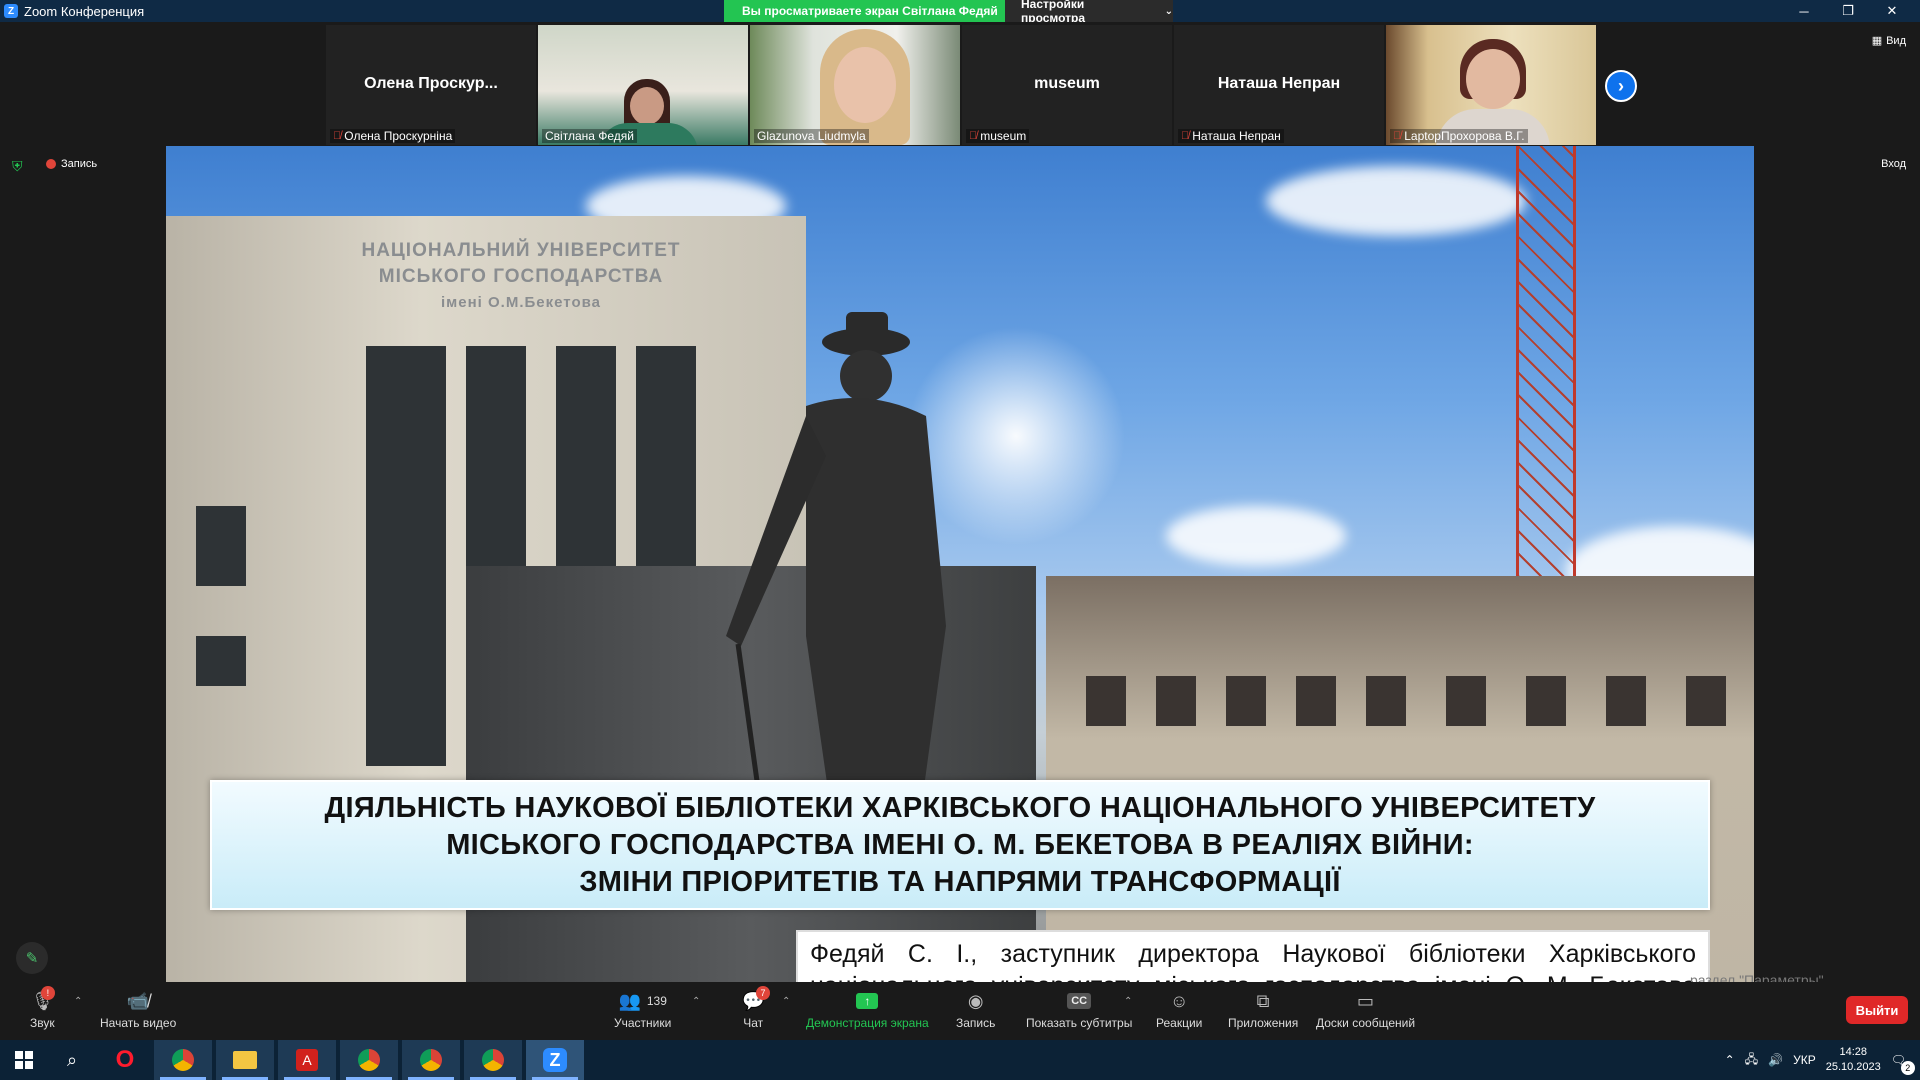  Describe the element at coordinates (1179, 1023) in the screenshot. I see `reactions-label: Реакции` at that location.